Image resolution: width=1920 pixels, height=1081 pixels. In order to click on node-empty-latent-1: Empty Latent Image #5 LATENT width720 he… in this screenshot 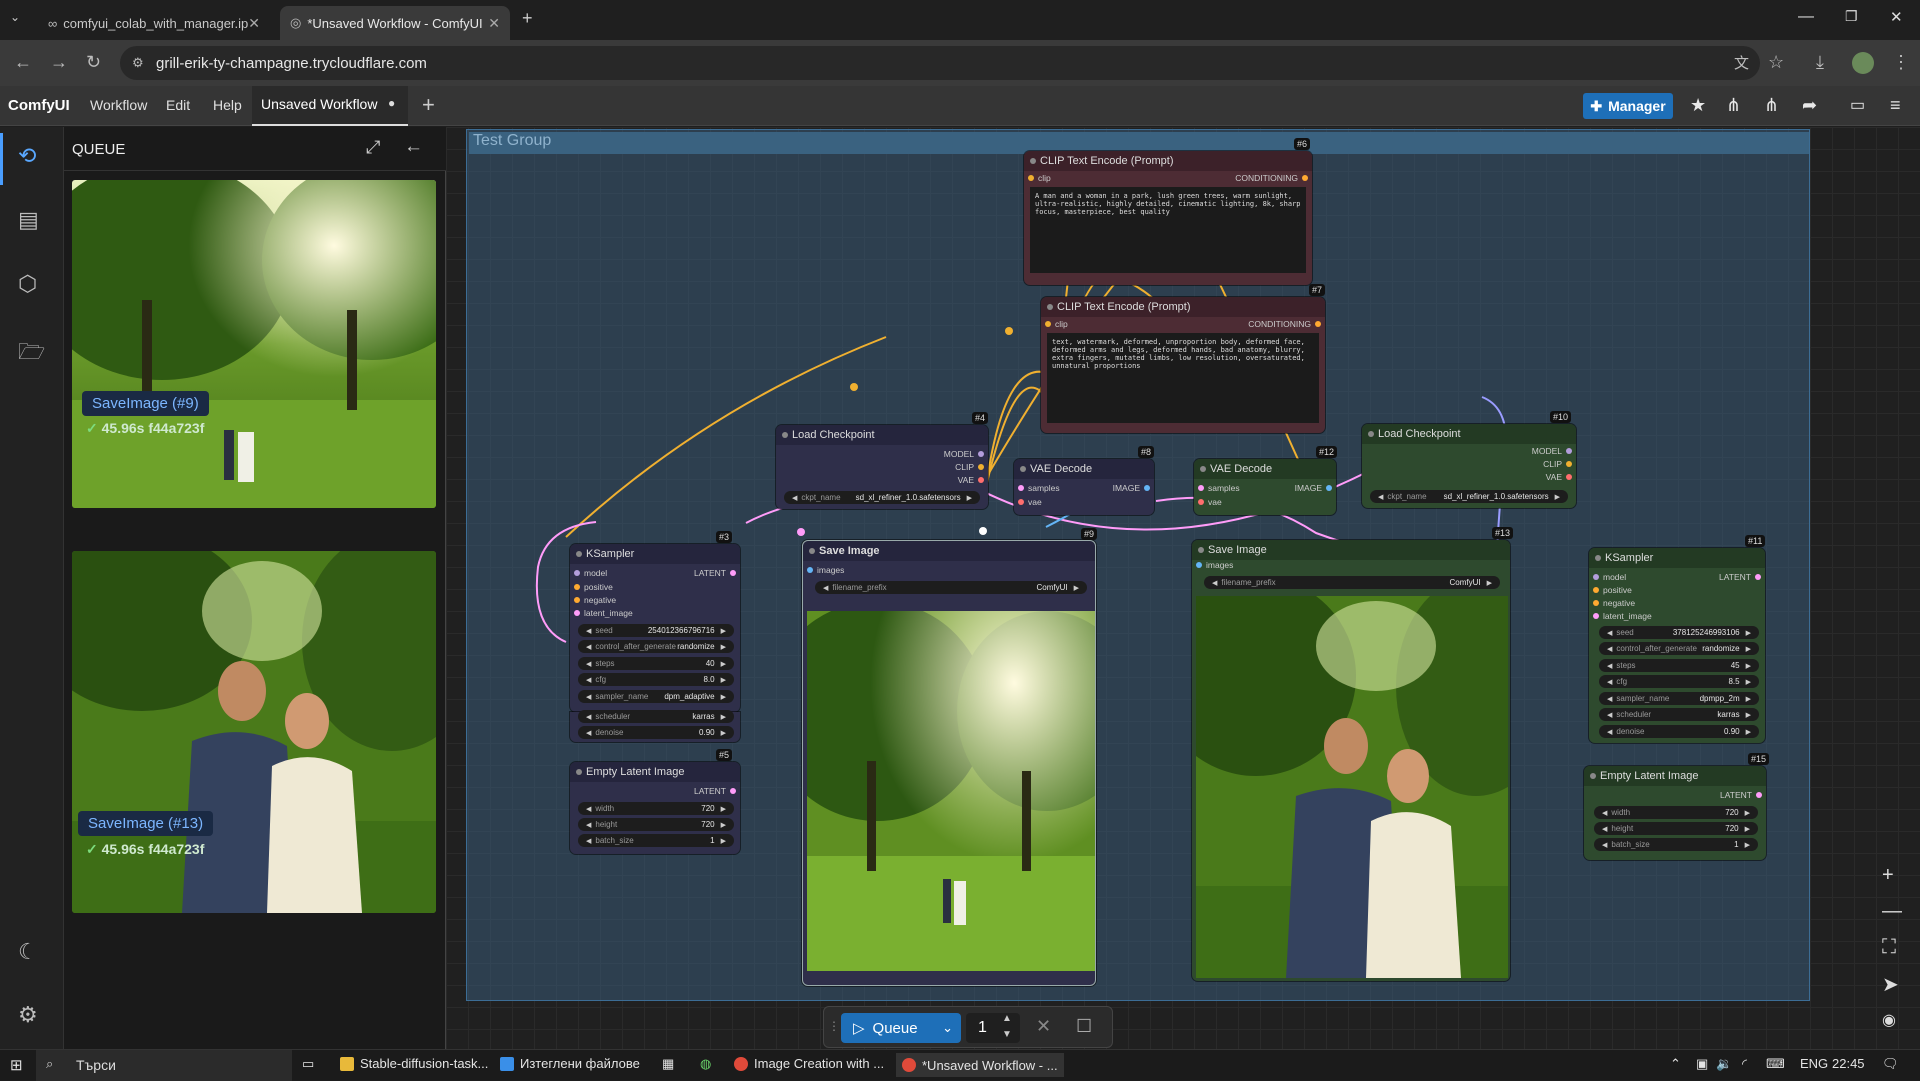, I will do `click(655, 801)`.